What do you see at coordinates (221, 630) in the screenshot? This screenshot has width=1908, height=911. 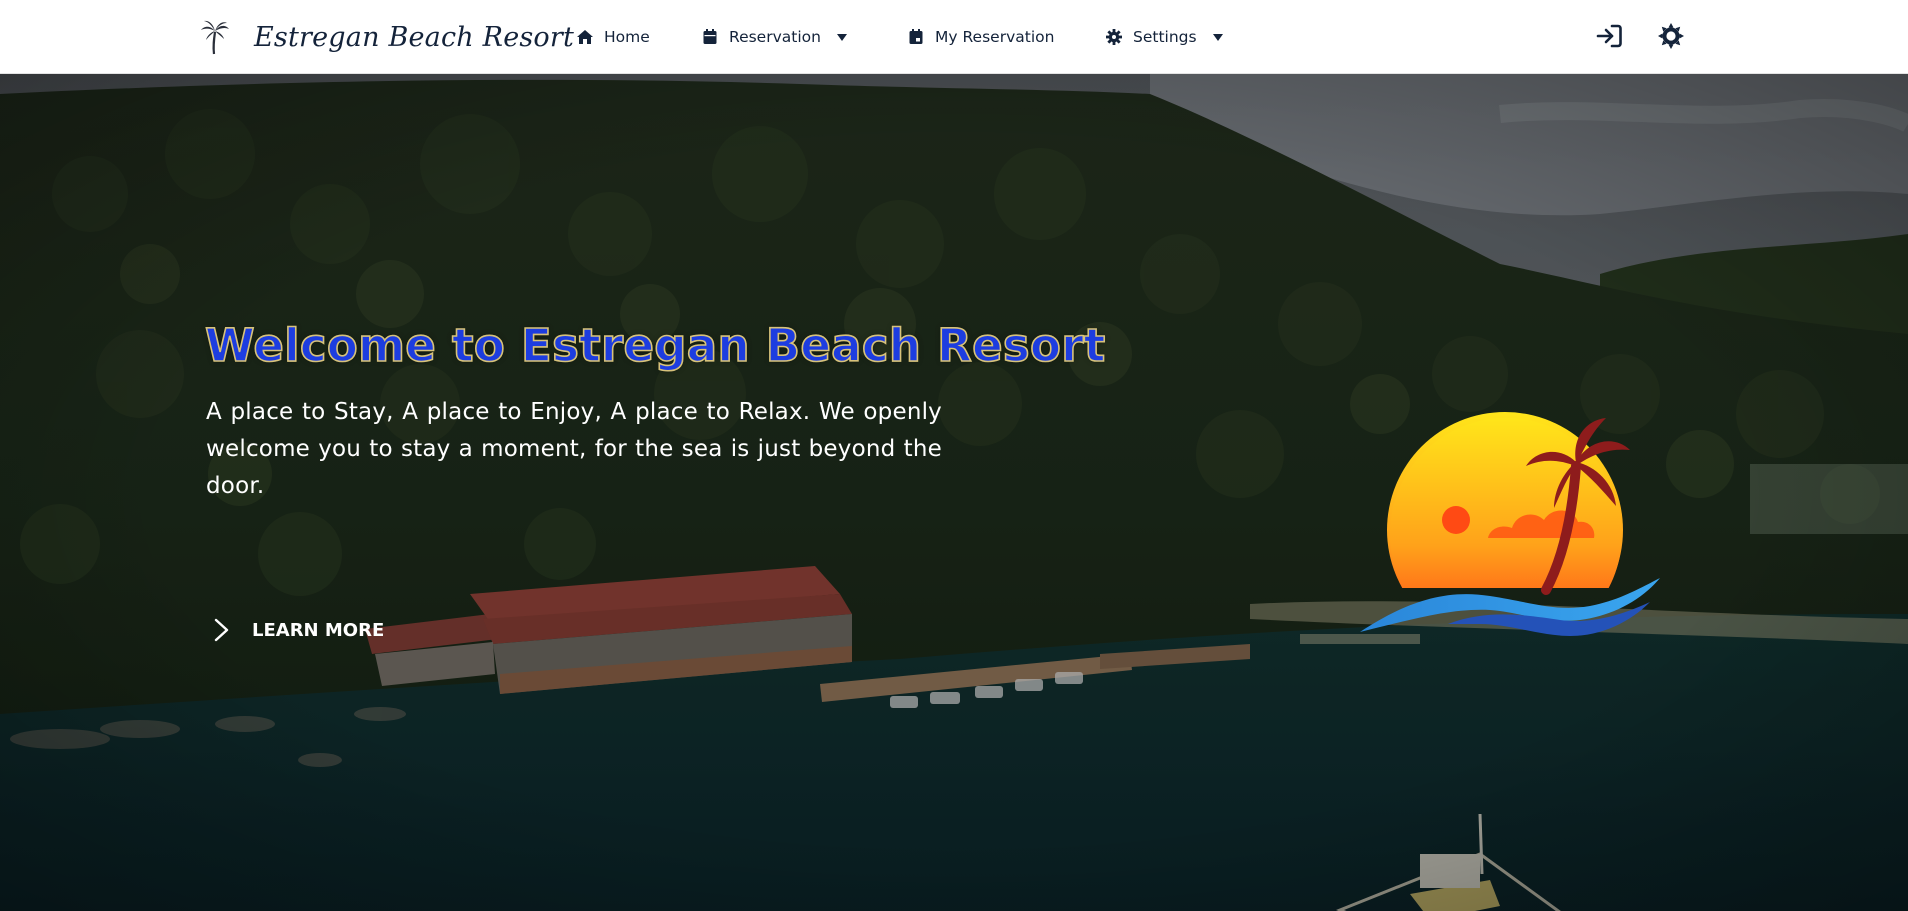 I see `chevron-right-icon` at bounding box center [221, 630].